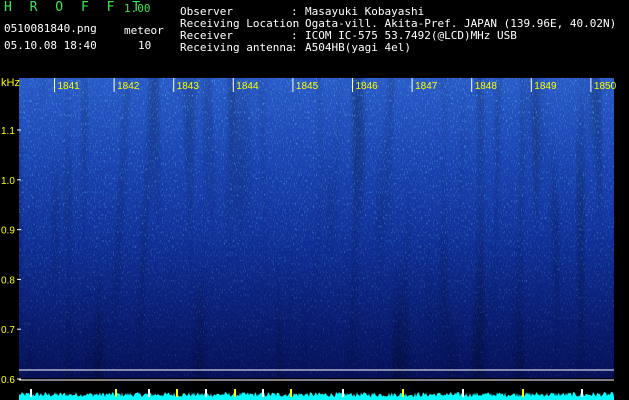  I want to click on time-label: 1848, so click(486, 86).